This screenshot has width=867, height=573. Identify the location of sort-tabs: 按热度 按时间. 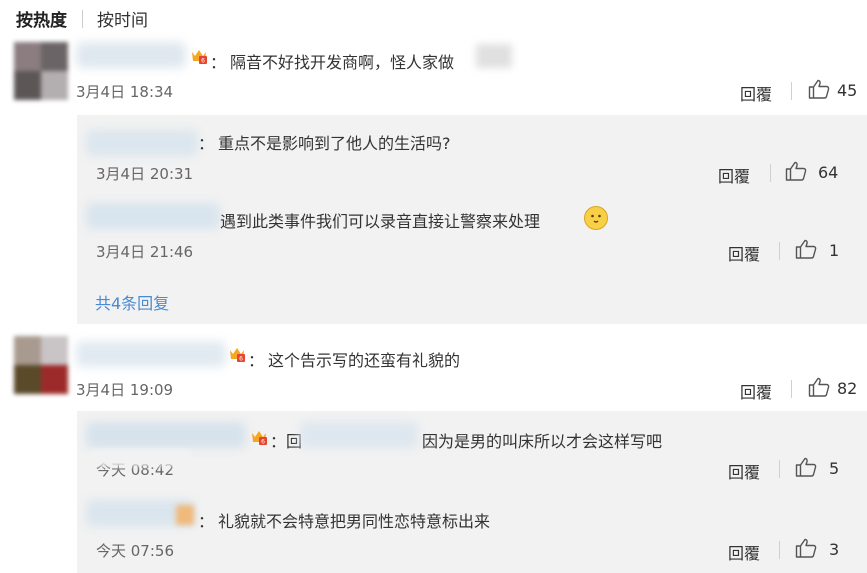
(82, 18).